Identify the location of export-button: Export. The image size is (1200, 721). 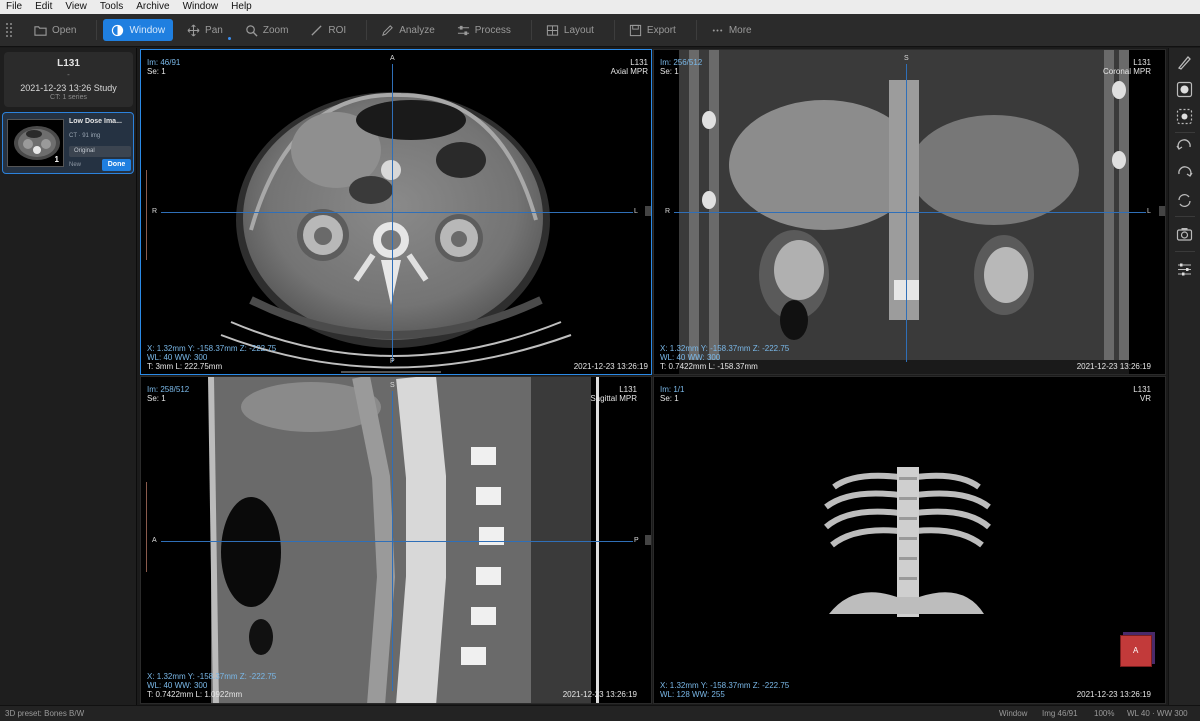
(652, 30).